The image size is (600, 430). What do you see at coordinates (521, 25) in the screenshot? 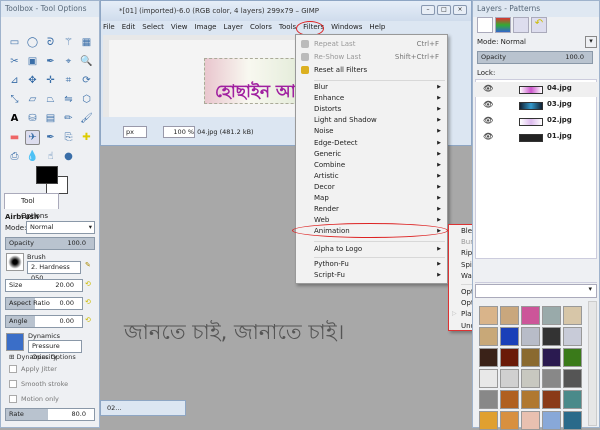
I see `tab-paths` at bounding box center [521, 25].